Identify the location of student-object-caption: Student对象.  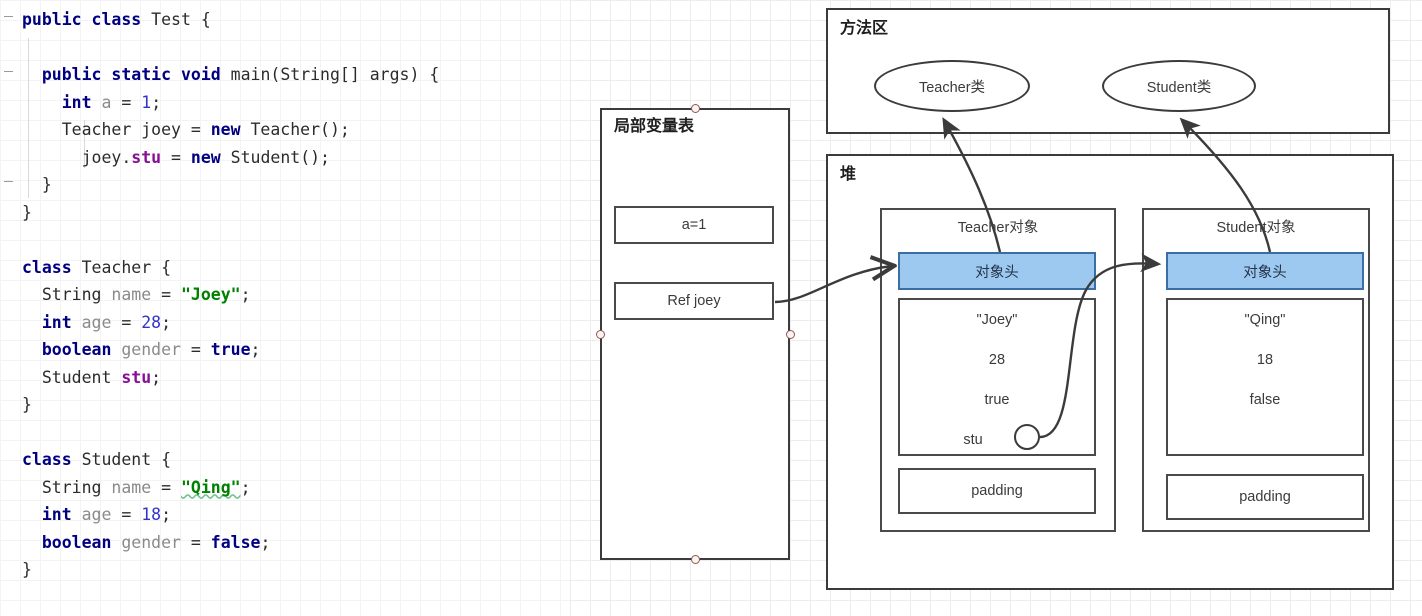
(1256, 228).